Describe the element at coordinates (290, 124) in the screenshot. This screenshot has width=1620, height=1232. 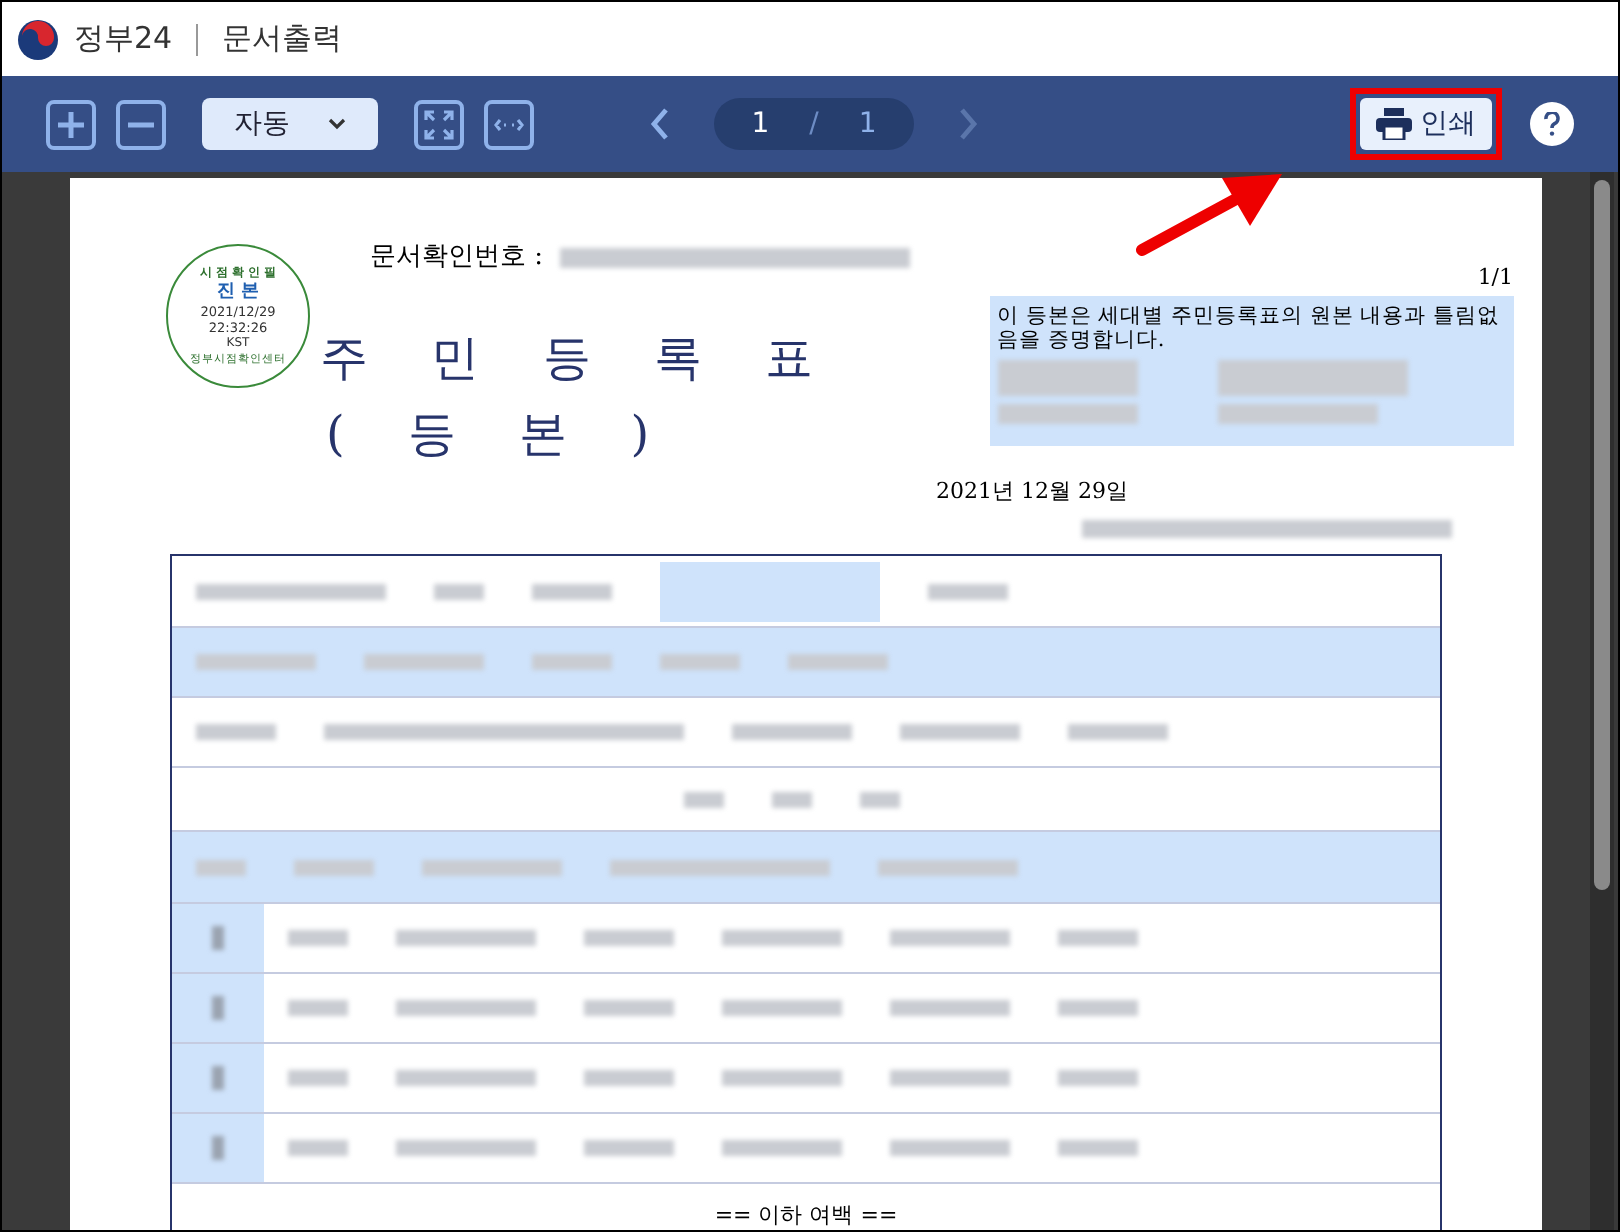
I see `zoom-dropdown: 자동` at that location.